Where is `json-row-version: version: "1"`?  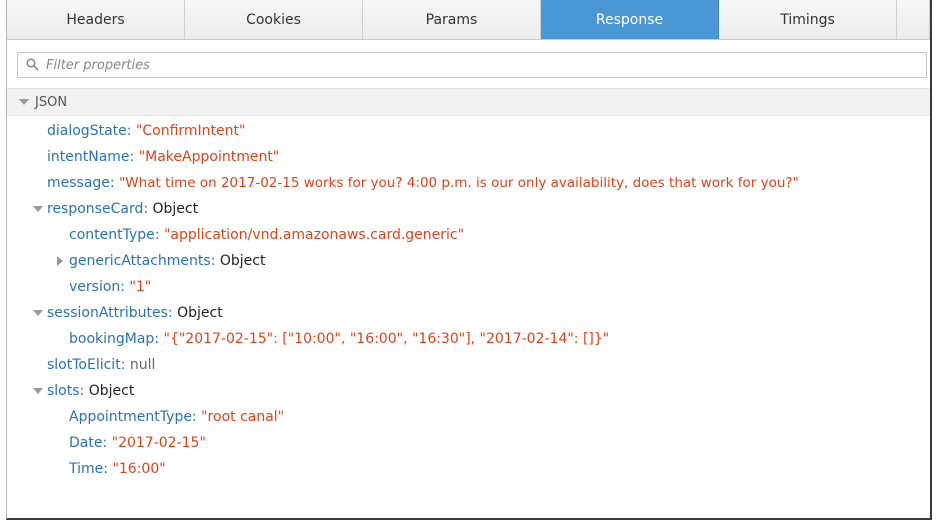 json-row-version: version: "1" is located at coordinates (110, 287).